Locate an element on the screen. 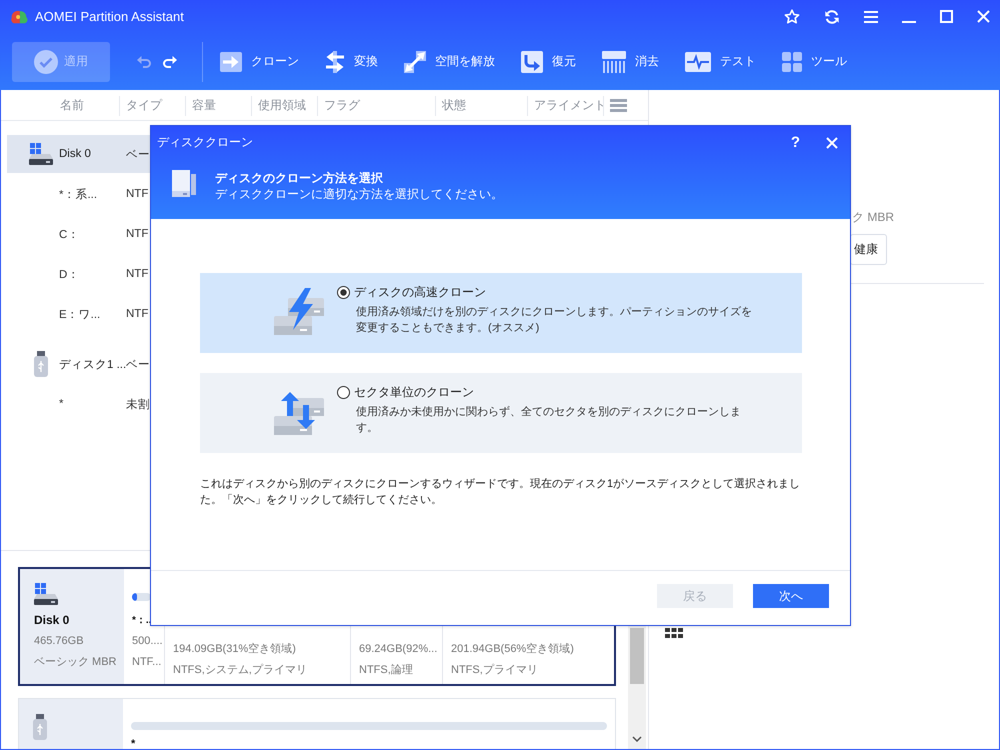  toolbar-button: テスト is located at coordinates (720, 62).